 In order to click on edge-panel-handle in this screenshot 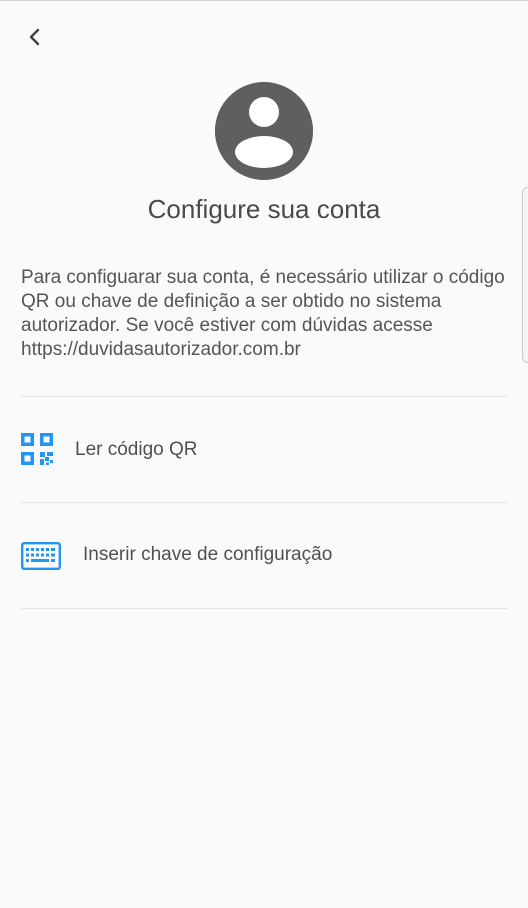, I will do `click(525, 275)`.